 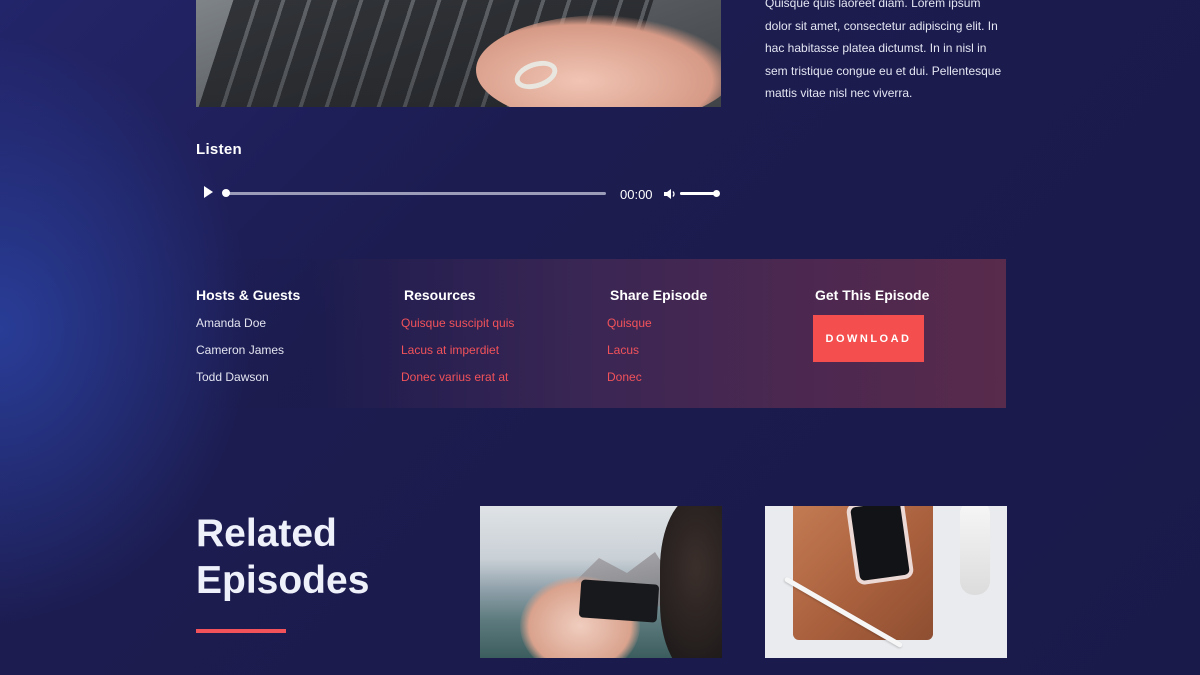 I want to click on resources-heading: Resources, so click(x=440, y=295).